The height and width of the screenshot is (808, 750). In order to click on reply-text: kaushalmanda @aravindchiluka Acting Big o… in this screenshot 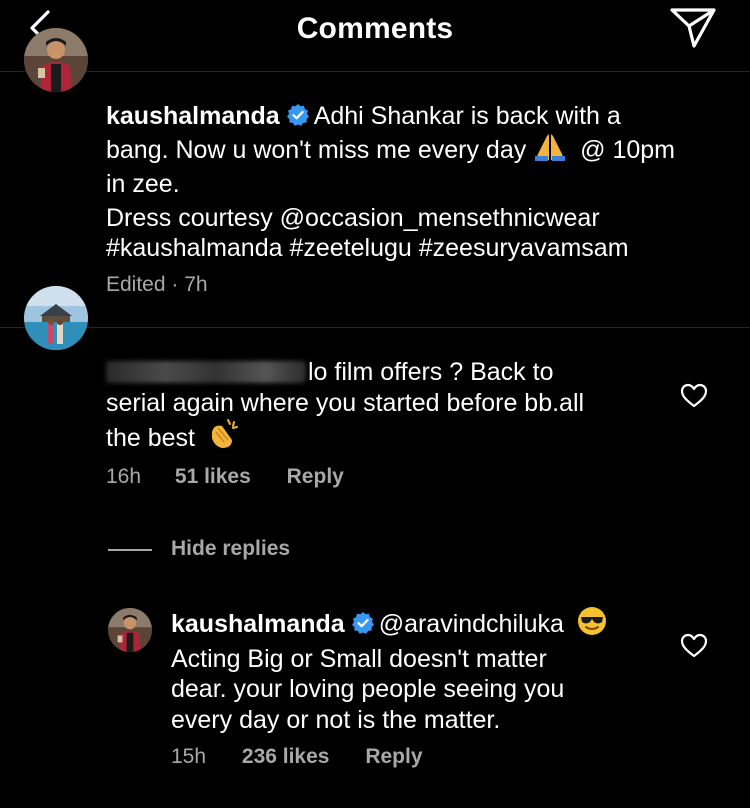, I will do `click(421, 670)`.